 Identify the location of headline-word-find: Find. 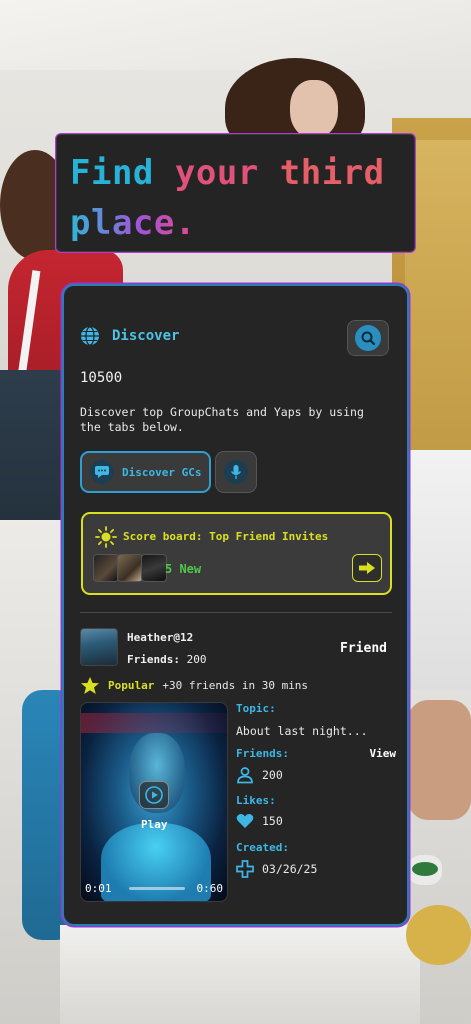
(112, 173).